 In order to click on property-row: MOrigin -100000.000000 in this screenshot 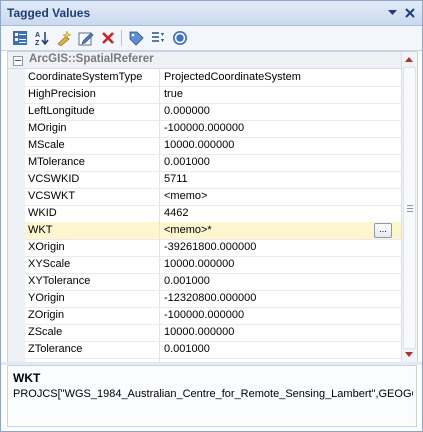, I will do `click(205, 129)`.